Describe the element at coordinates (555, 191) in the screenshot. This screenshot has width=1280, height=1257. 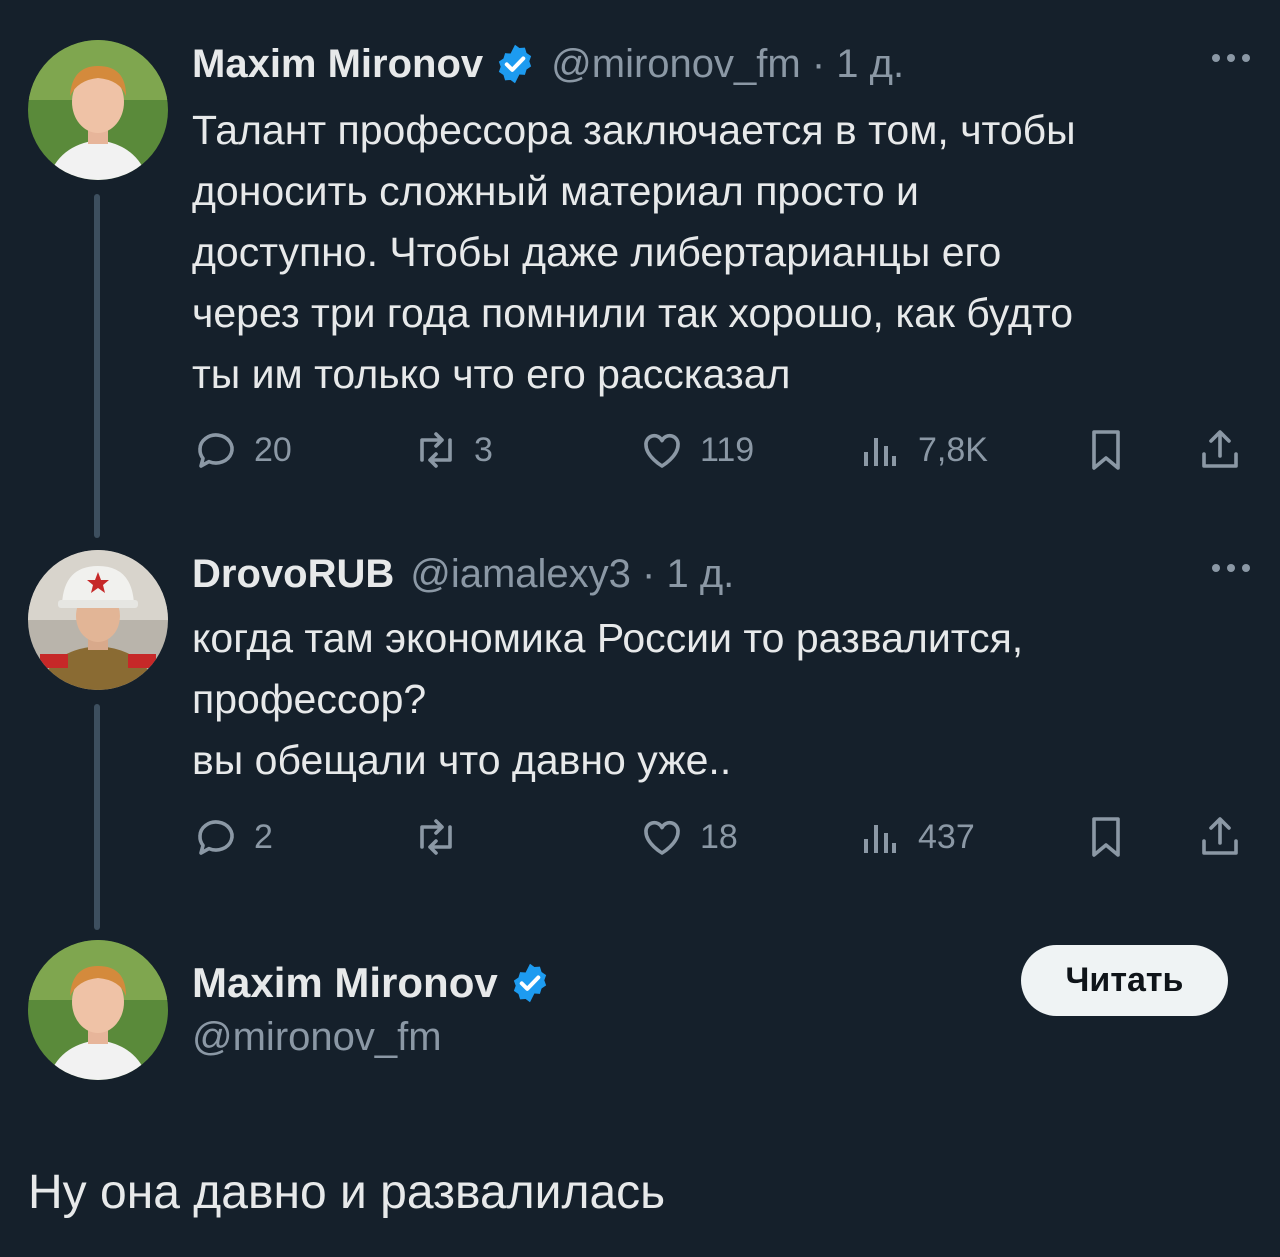
I see `tweet-line: доносить сложный материал просто и` at that location.